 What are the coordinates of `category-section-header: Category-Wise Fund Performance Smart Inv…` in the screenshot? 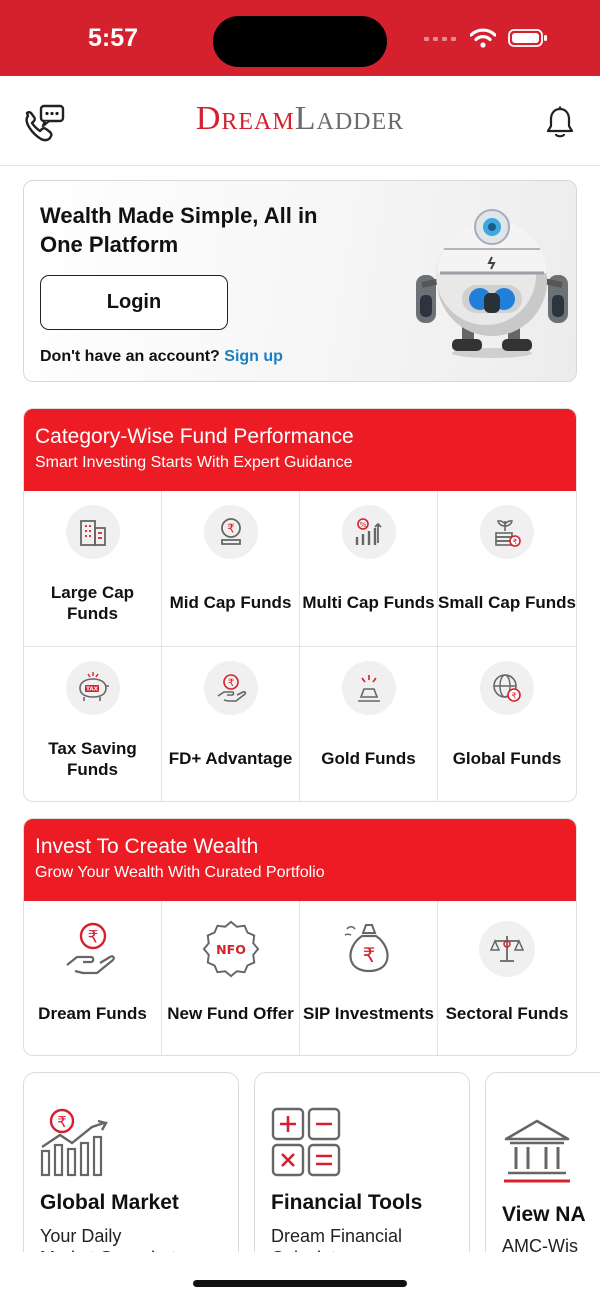 It's located at (300, 450).